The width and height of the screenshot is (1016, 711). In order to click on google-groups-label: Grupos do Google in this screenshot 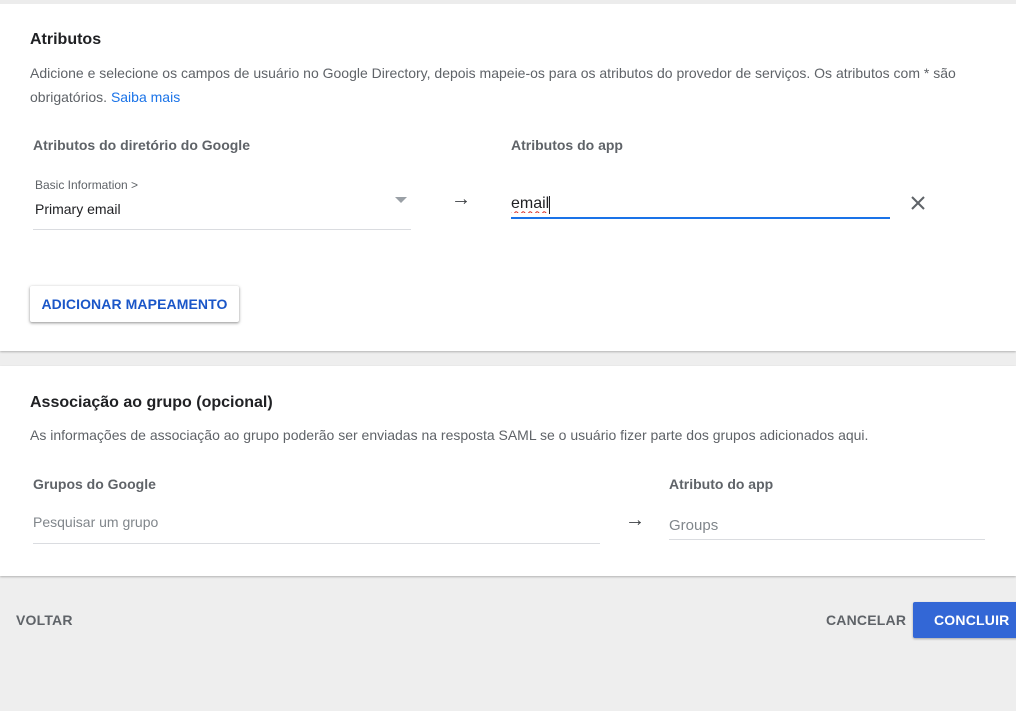, I will do `click(94, 484)`.